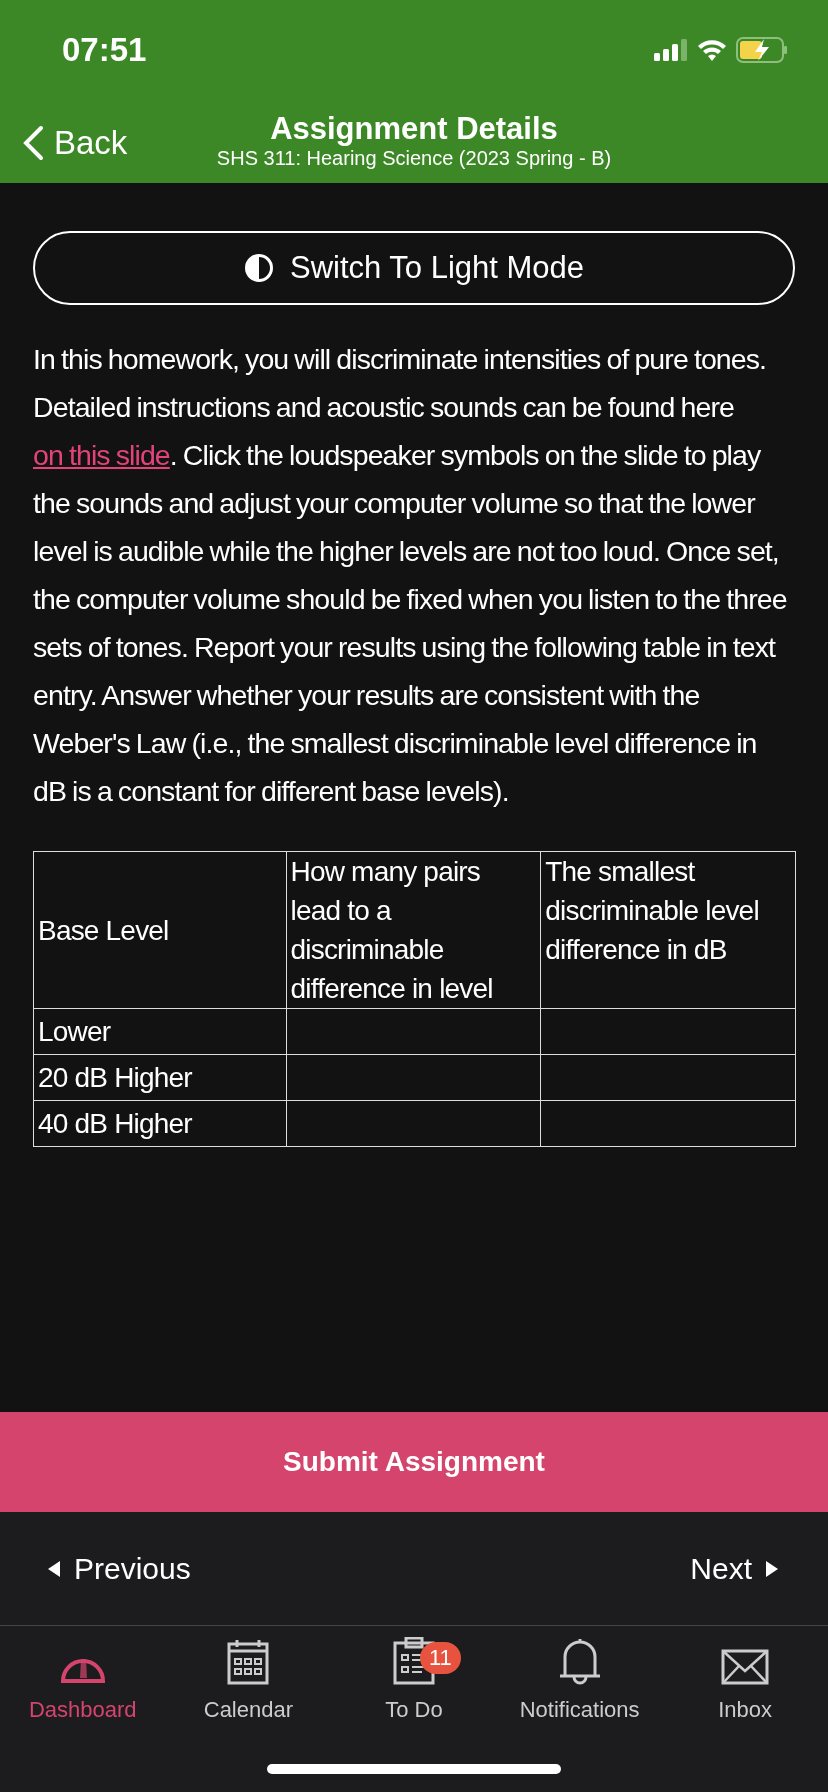 This screenshot has width=828, height=1792. I want to click on next-button: Next, so click(734, 1568).